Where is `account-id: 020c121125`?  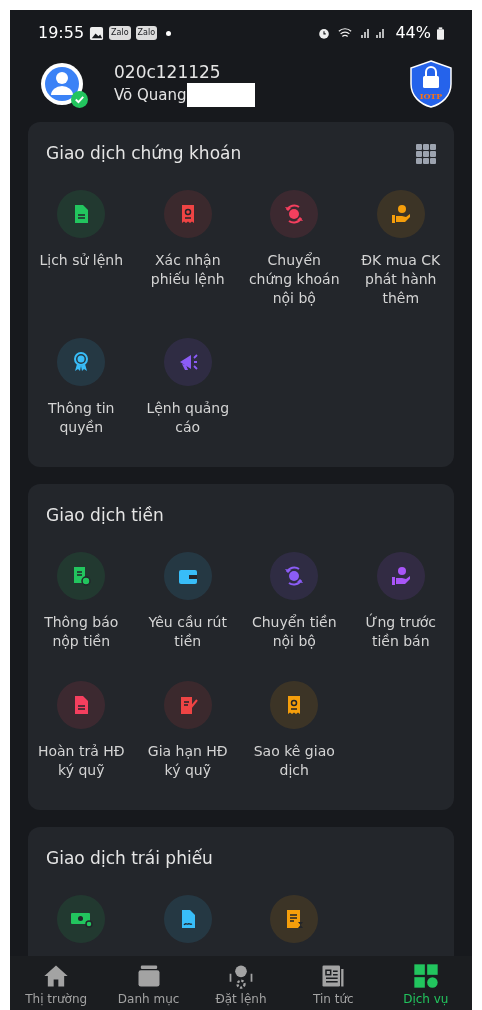
account-id: 020c121125 is located at coordinates (168, 72).